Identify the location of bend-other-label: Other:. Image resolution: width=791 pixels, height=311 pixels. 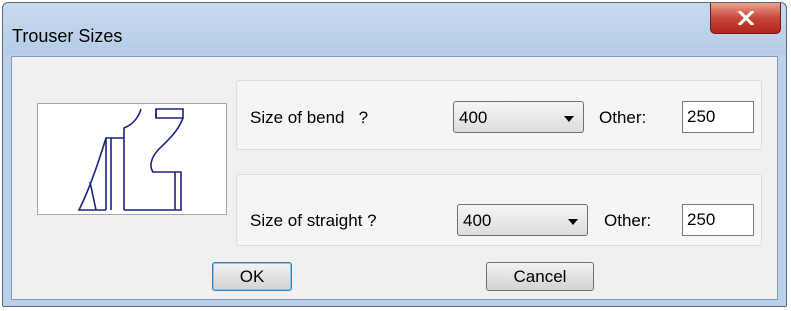
(623, 117).